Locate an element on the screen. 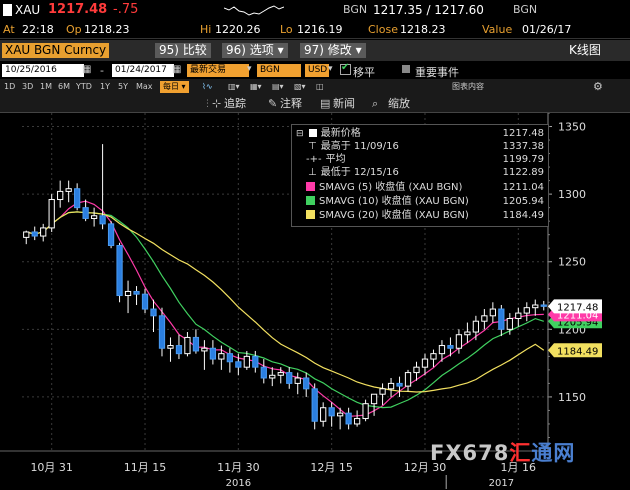 This screenshot has width=630, height=490. news-button: 新闻 is located at coordinates (344, 104).